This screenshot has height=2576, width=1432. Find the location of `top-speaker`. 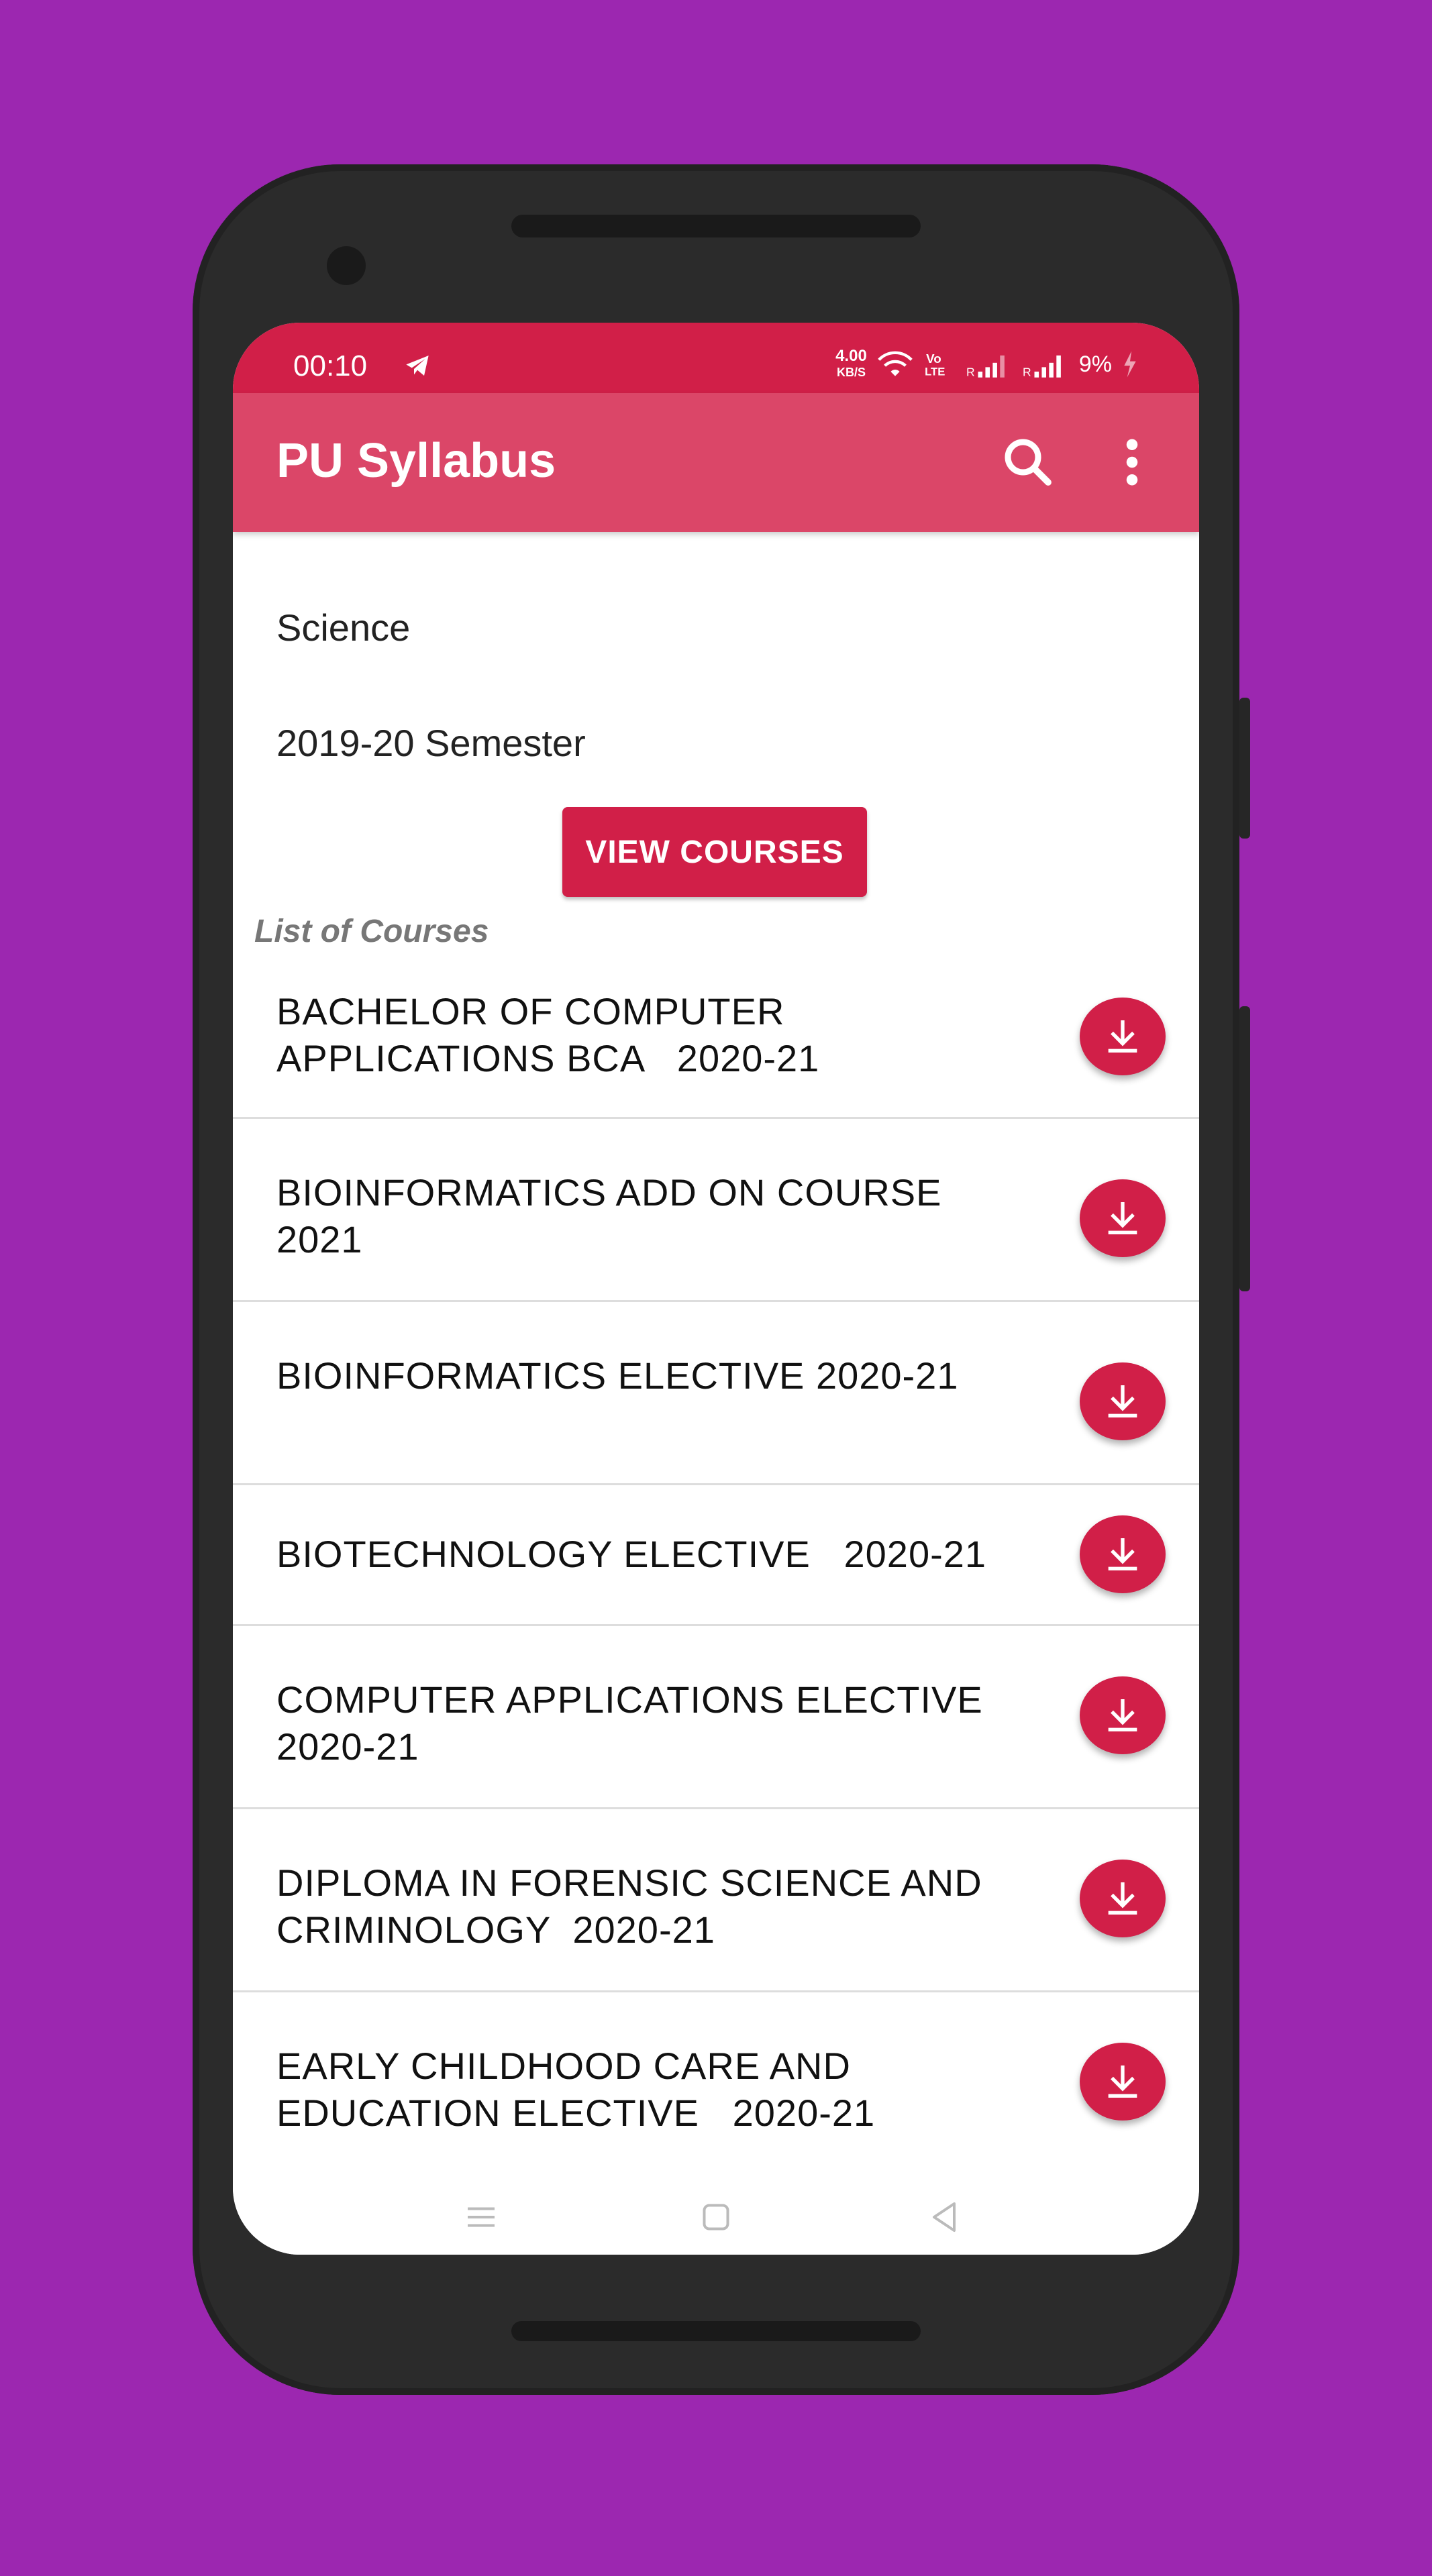

top-speaker is located at coordinates (716, 226).